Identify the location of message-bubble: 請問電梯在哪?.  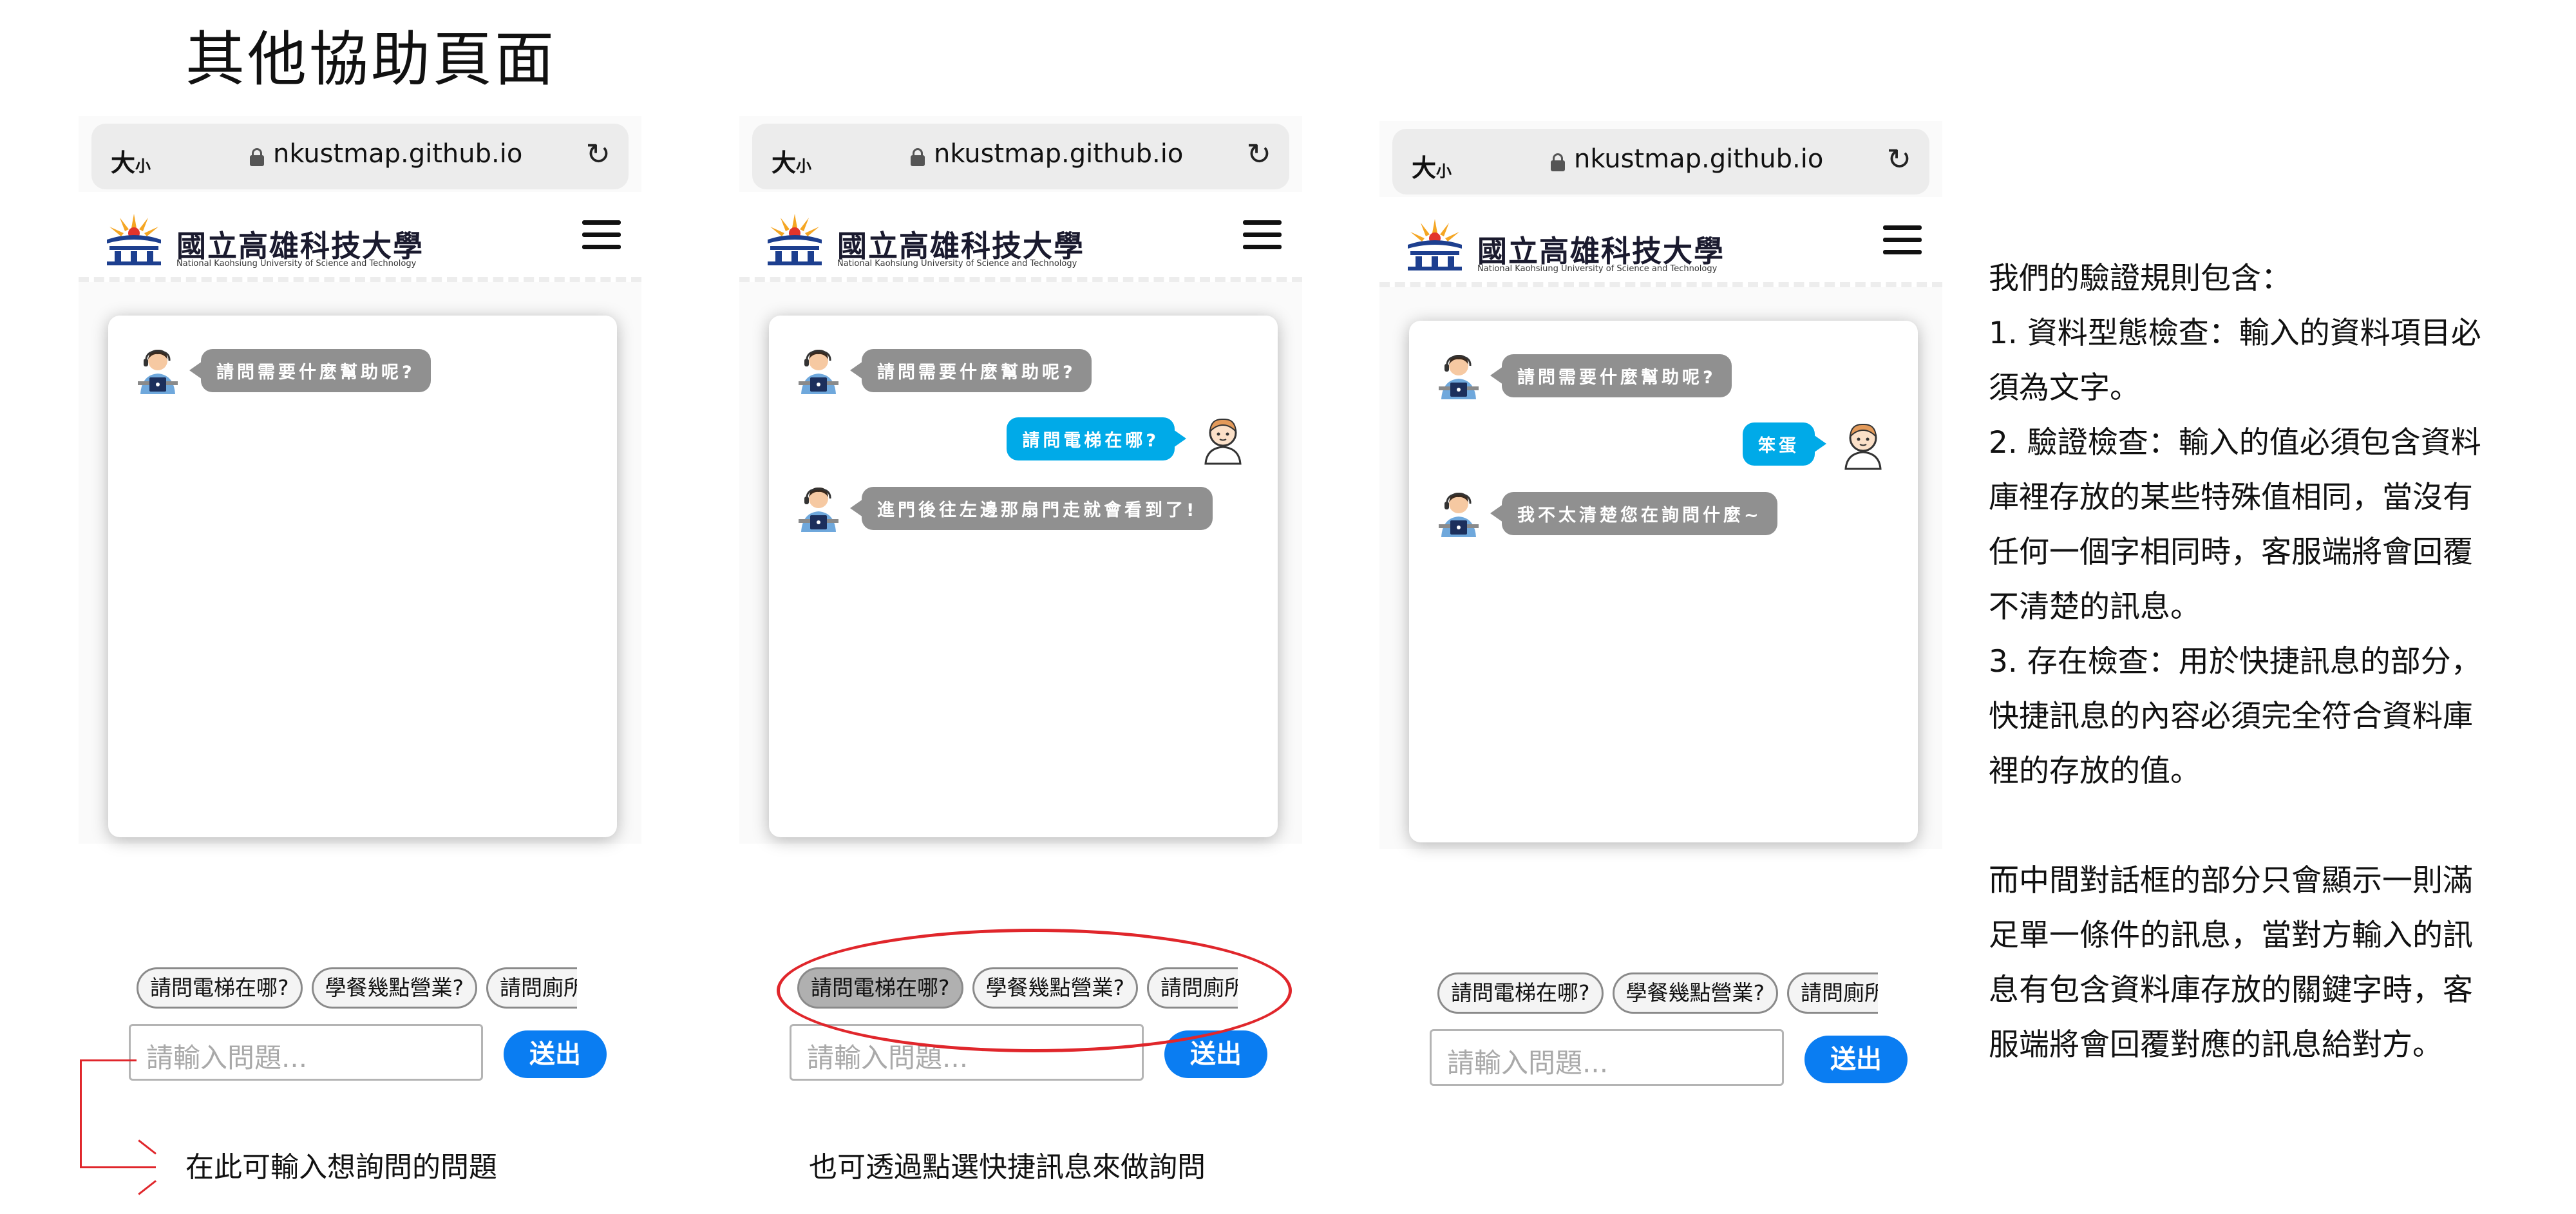
(1096, 438).